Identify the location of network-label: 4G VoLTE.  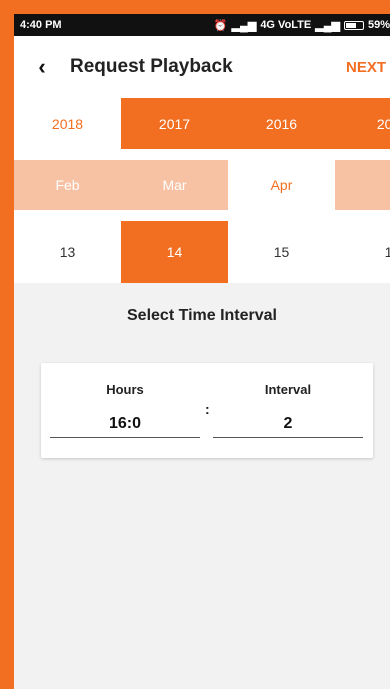
(286, 25).